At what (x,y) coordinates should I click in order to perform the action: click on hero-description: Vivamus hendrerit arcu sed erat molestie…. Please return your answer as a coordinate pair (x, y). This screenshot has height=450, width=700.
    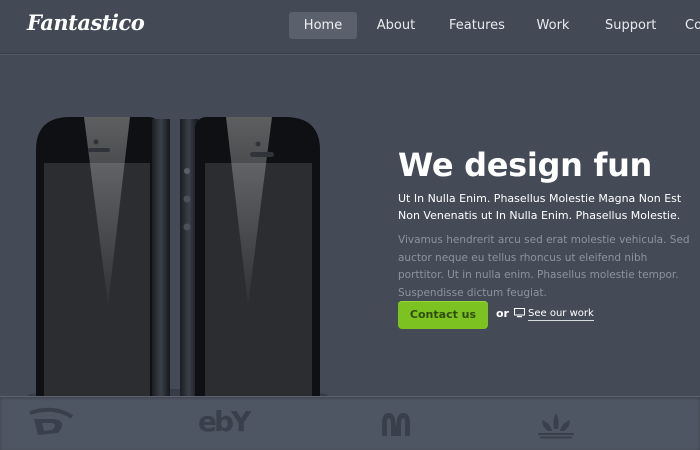
    Looking at the image, I should click on (544, 266).